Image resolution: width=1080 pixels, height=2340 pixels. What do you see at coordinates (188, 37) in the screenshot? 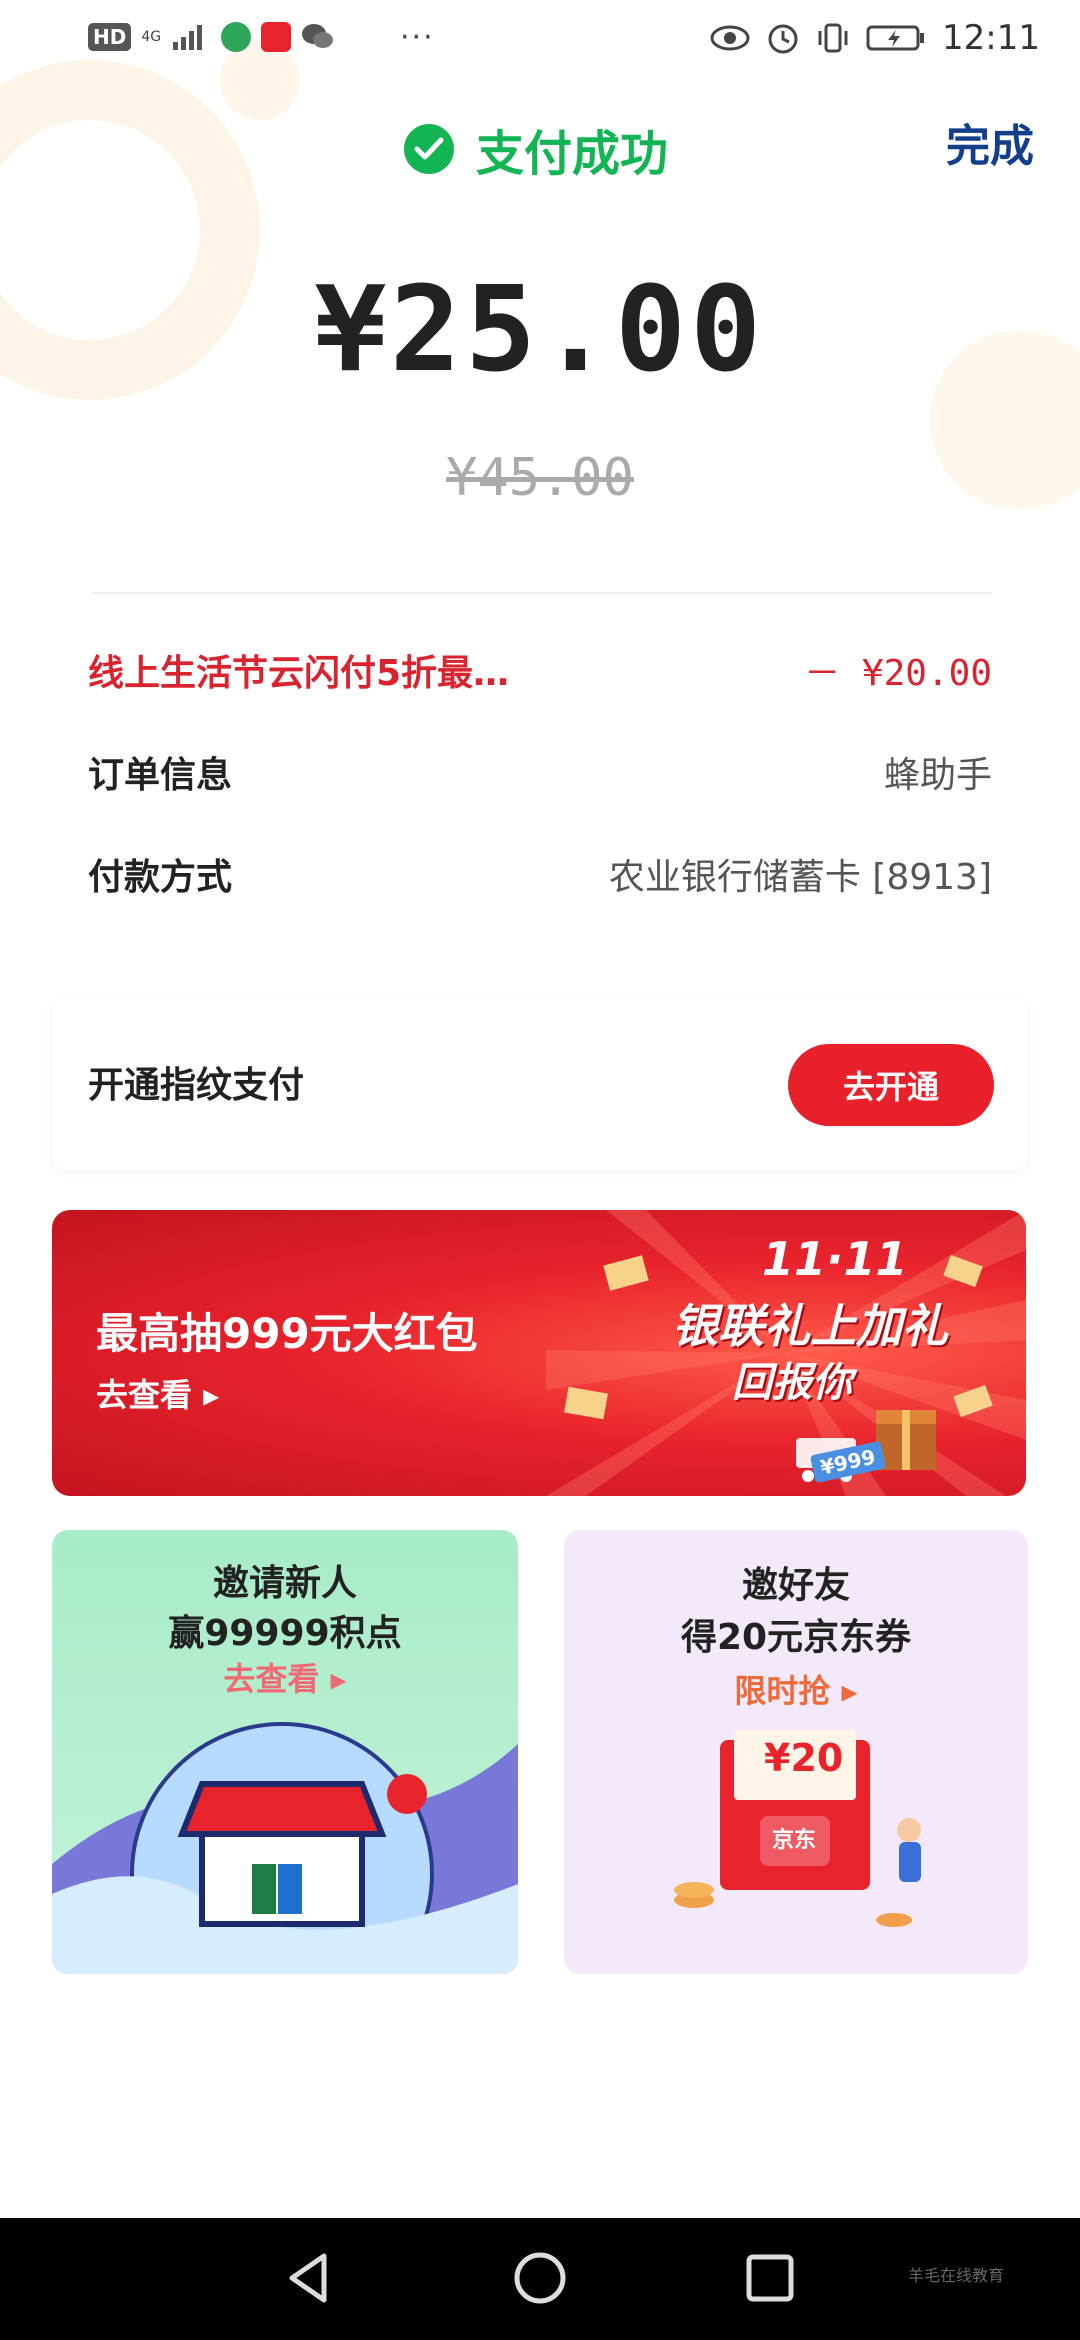
I see `signal-icon` at bounding box center [188, 37].